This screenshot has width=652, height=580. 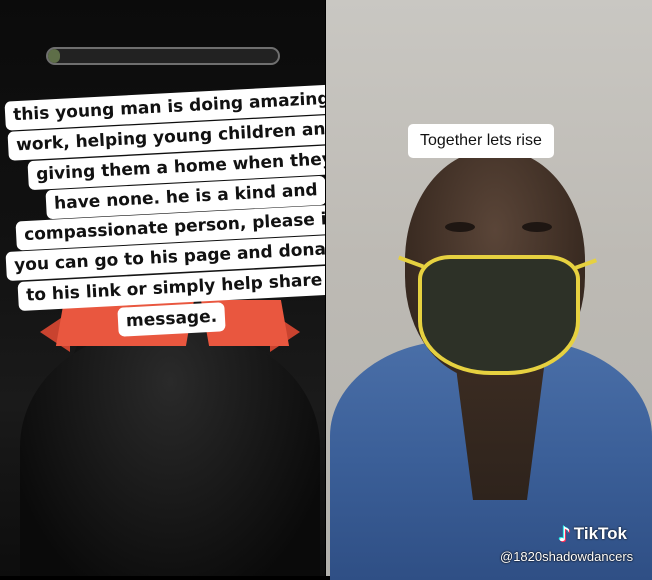 I want to click on video-progress-bar, so click(x=163, y=56).